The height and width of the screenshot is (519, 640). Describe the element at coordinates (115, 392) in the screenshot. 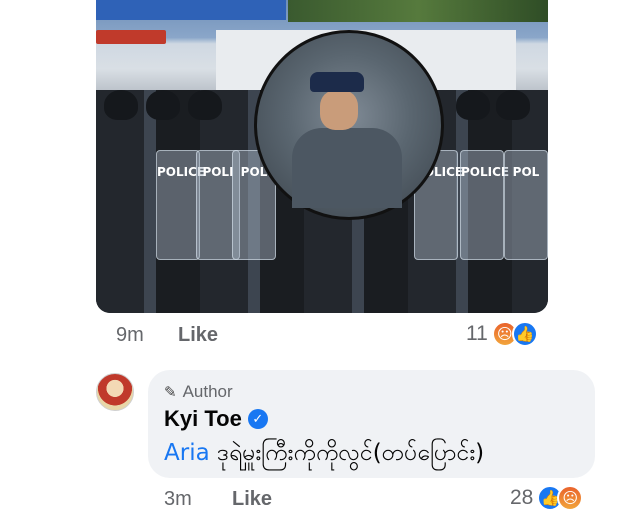

I see `avatar` at that location.